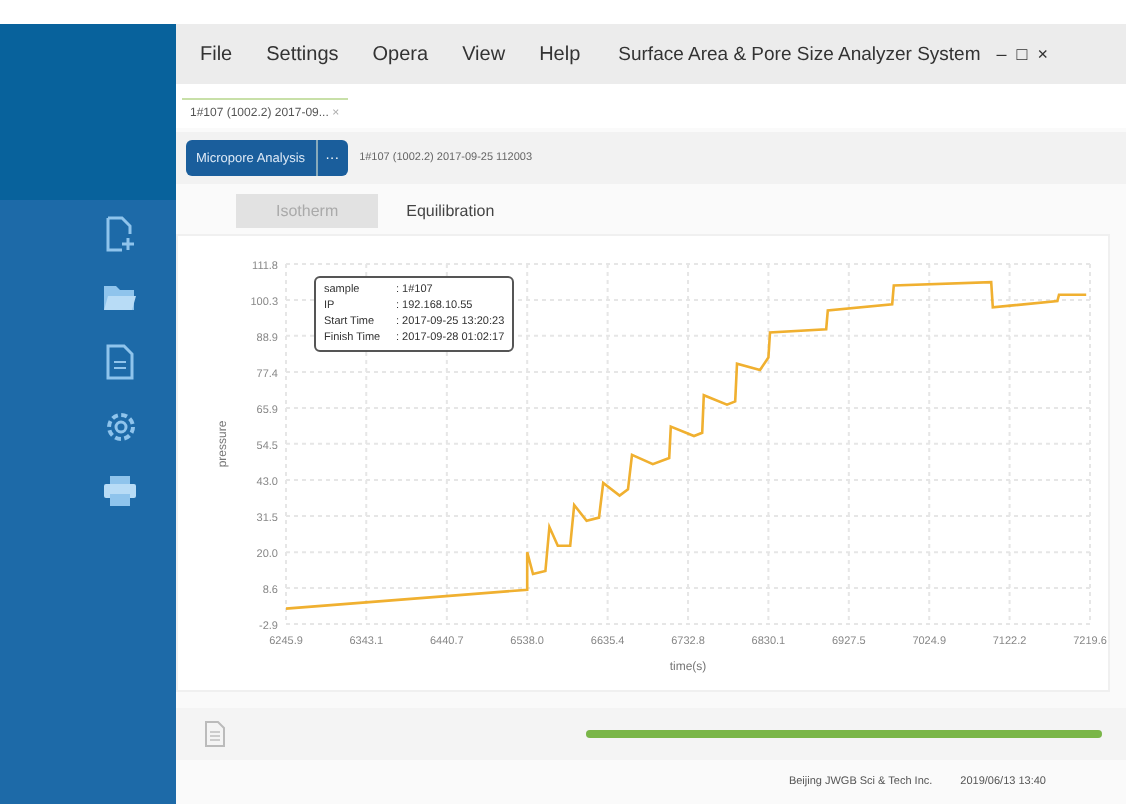 The width and height of the screenshot is (1126, 804). Describe the element at coordinates (799, 54) in the screenshot. I see `window-title: Surface Area & Pore Size Analyzer System` at that location.